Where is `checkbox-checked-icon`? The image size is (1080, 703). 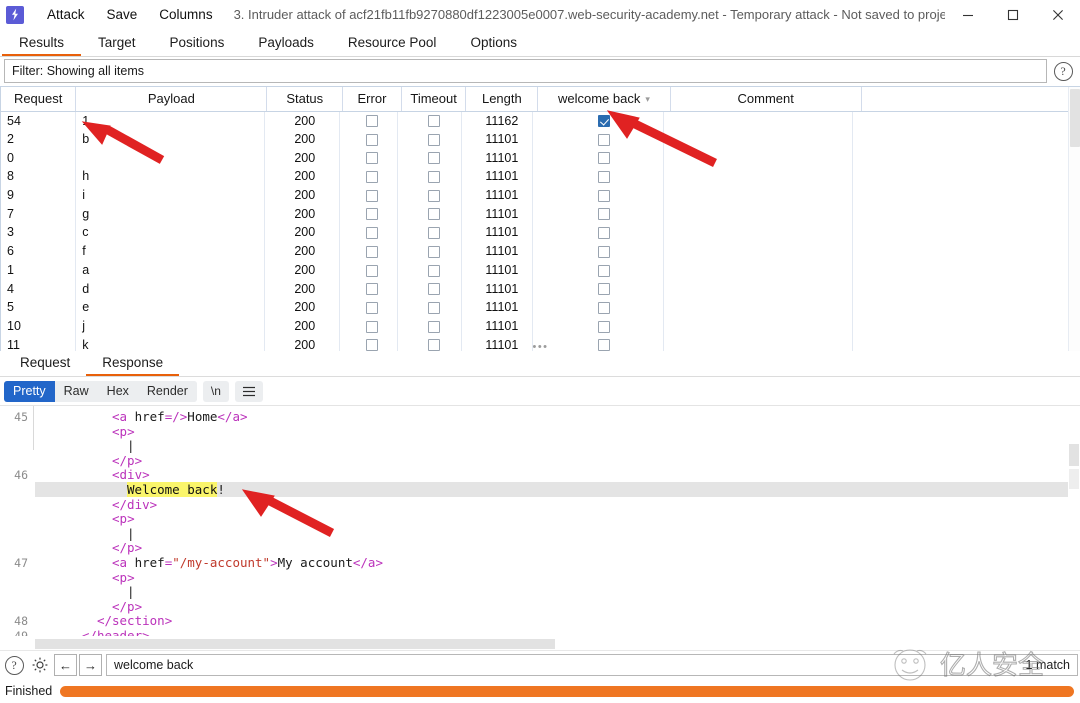 checkbox-checked-icon is located at coordinates (603, 121).